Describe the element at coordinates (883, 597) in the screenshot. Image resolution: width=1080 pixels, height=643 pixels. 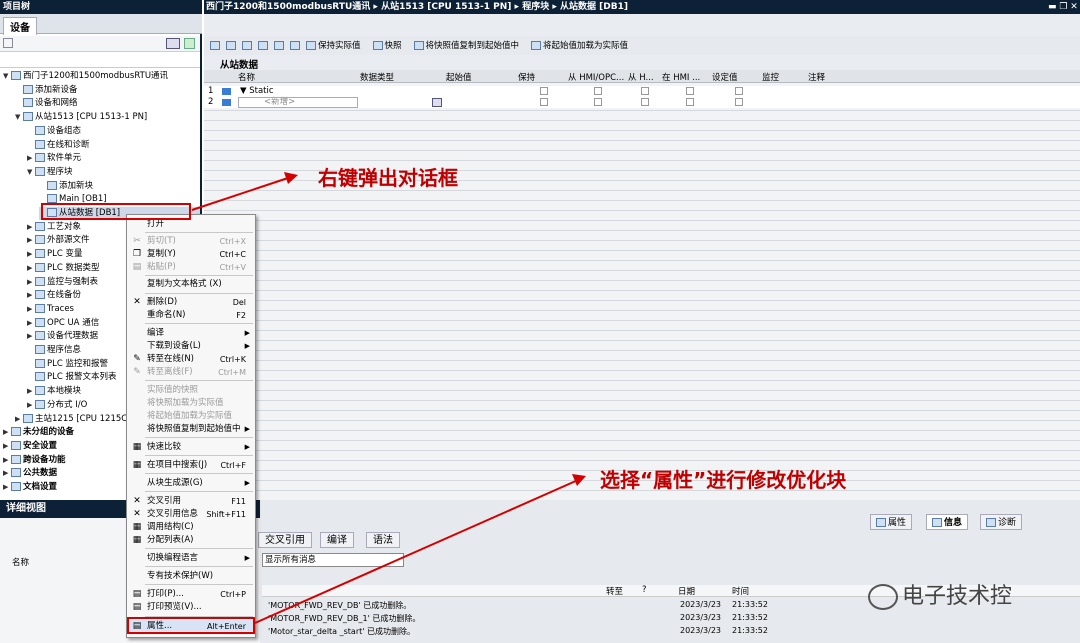
I see `wechat-logo-icon` at that location.